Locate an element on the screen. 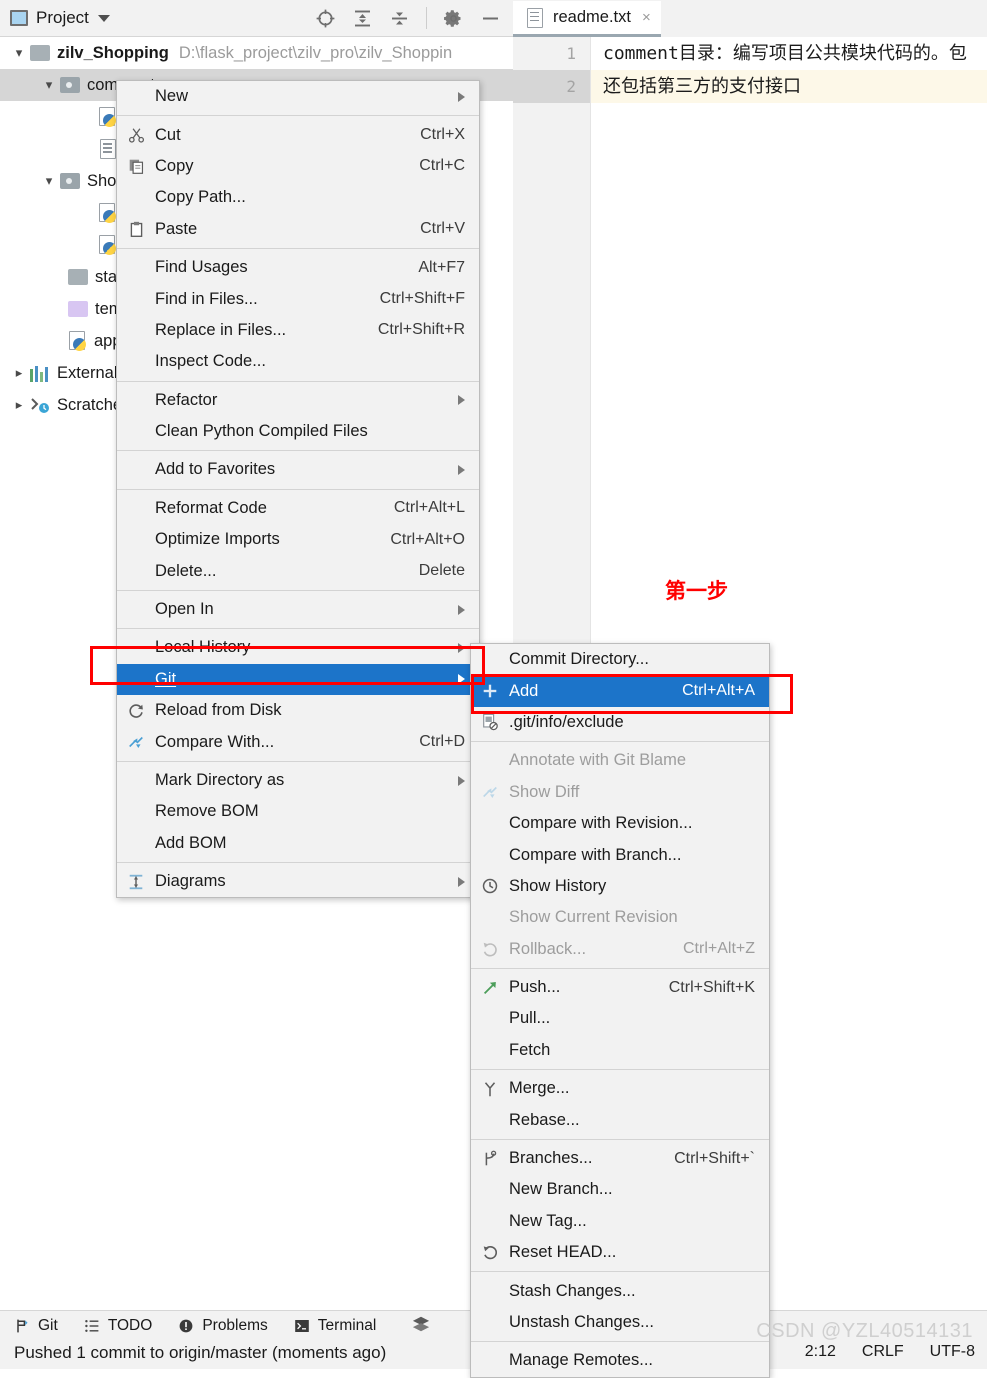 The image size is (987, 1378). menu-item-open-in: Open In is located at coordinates (298, 609).